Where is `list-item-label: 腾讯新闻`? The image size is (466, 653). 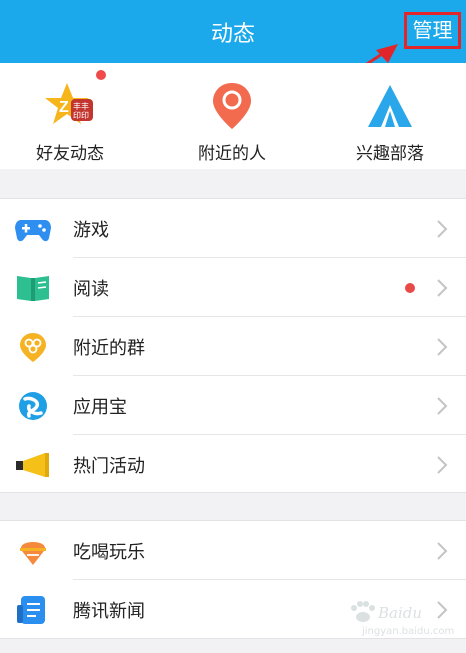
list-item-label: 腾讯新闻 is located at coordinates (109, 611).